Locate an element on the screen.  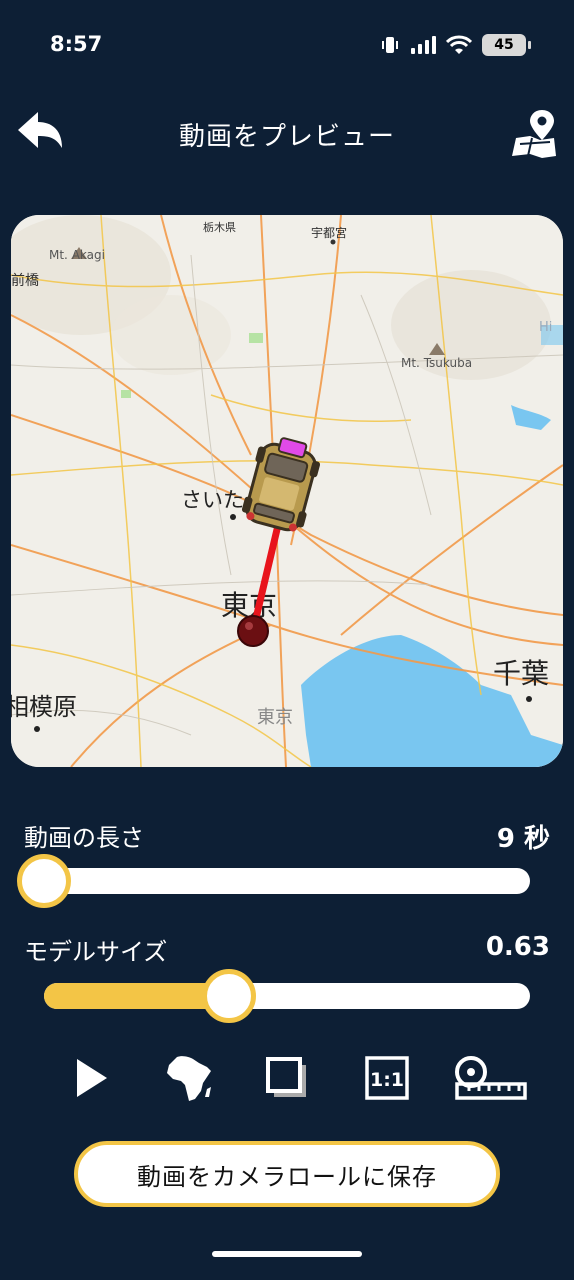
map-label-mt-tsukuba: Mt. Tsukuba is located at coordinates (436, 363).